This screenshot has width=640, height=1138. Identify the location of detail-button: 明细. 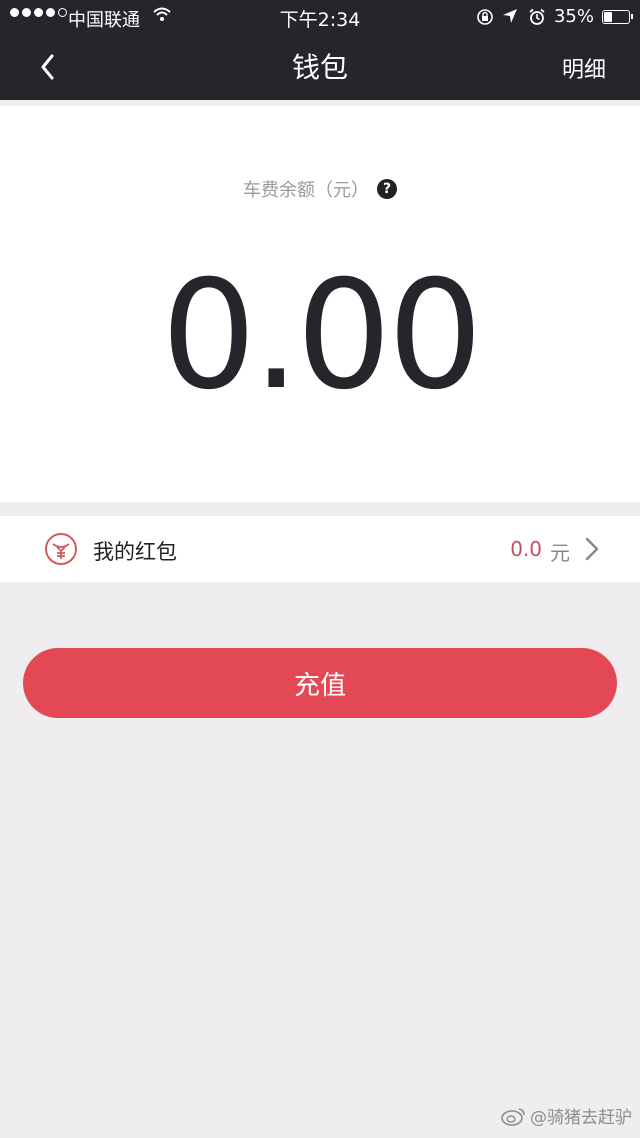
(584, 68).